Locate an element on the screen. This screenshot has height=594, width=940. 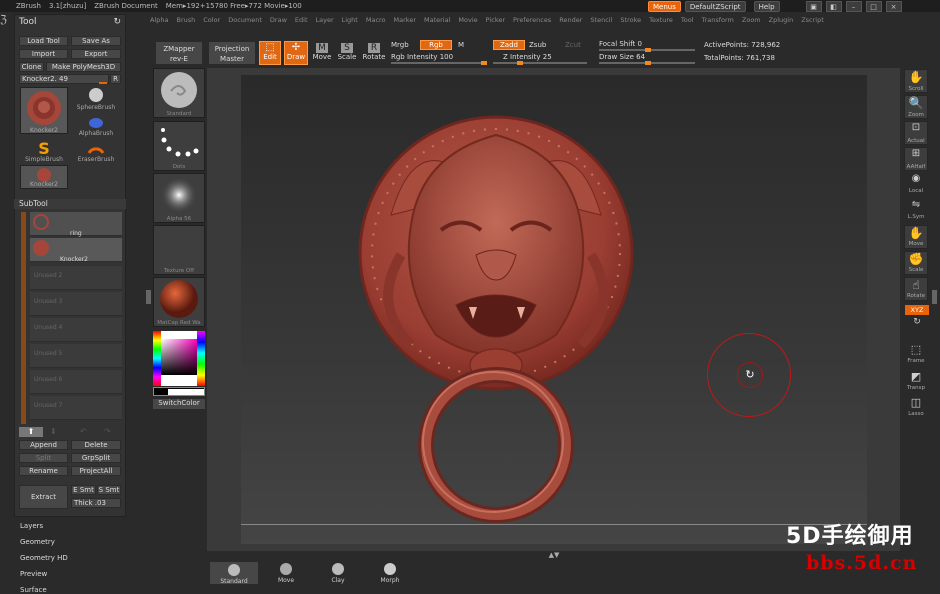
subtool-row: Unused 7 is located at coordinates (76, 408).